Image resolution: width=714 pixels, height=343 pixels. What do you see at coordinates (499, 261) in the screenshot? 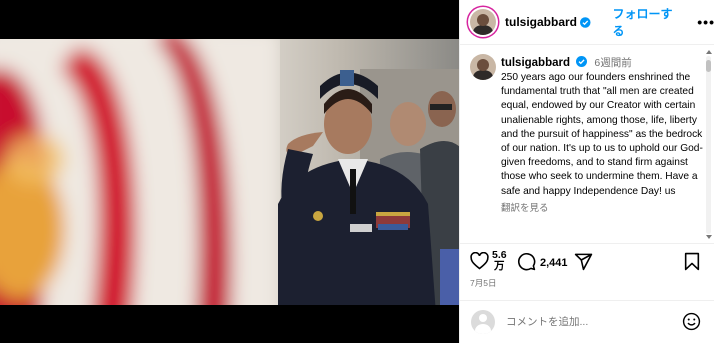
I see `likes-count: 5.6 万` at bounding box center [499, 261].